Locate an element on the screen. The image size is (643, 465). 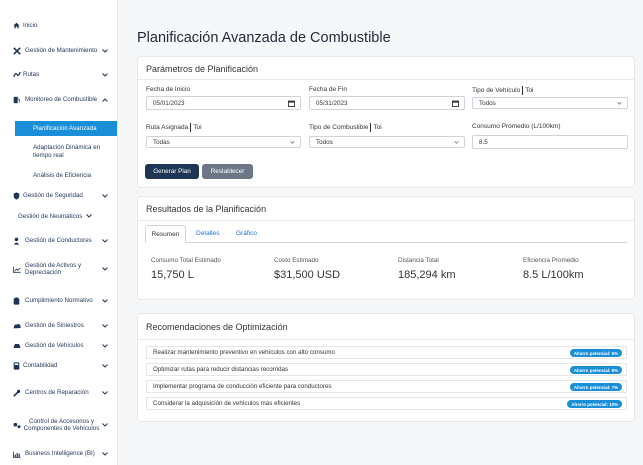
chart-bar-icon is located at coordinates (18, 454).